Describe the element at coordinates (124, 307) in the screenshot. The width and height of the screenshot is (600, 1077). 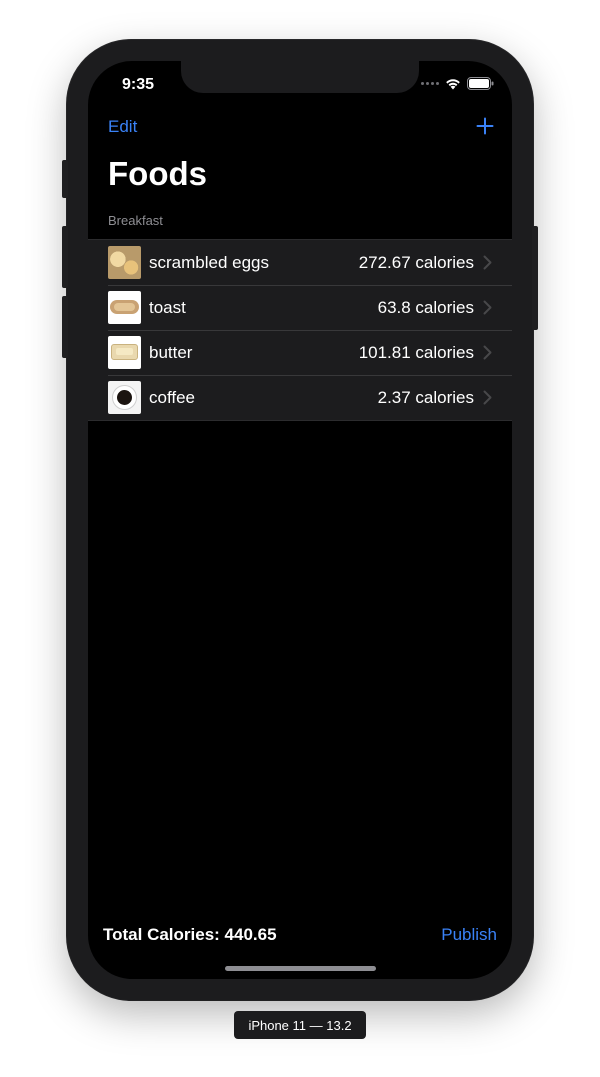
I see `toast-thumbnail` at that location.